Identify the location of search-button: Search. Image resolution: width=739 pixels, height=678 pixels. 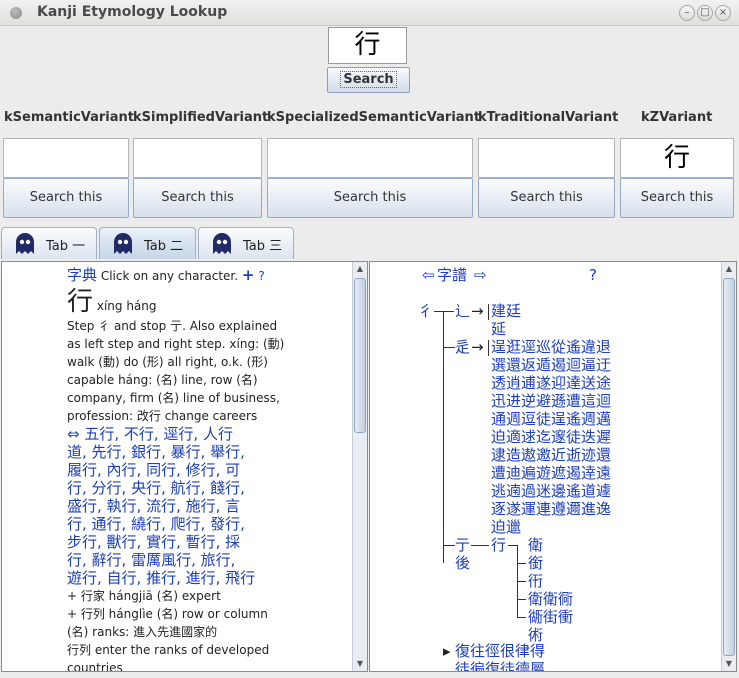
(368, 80).